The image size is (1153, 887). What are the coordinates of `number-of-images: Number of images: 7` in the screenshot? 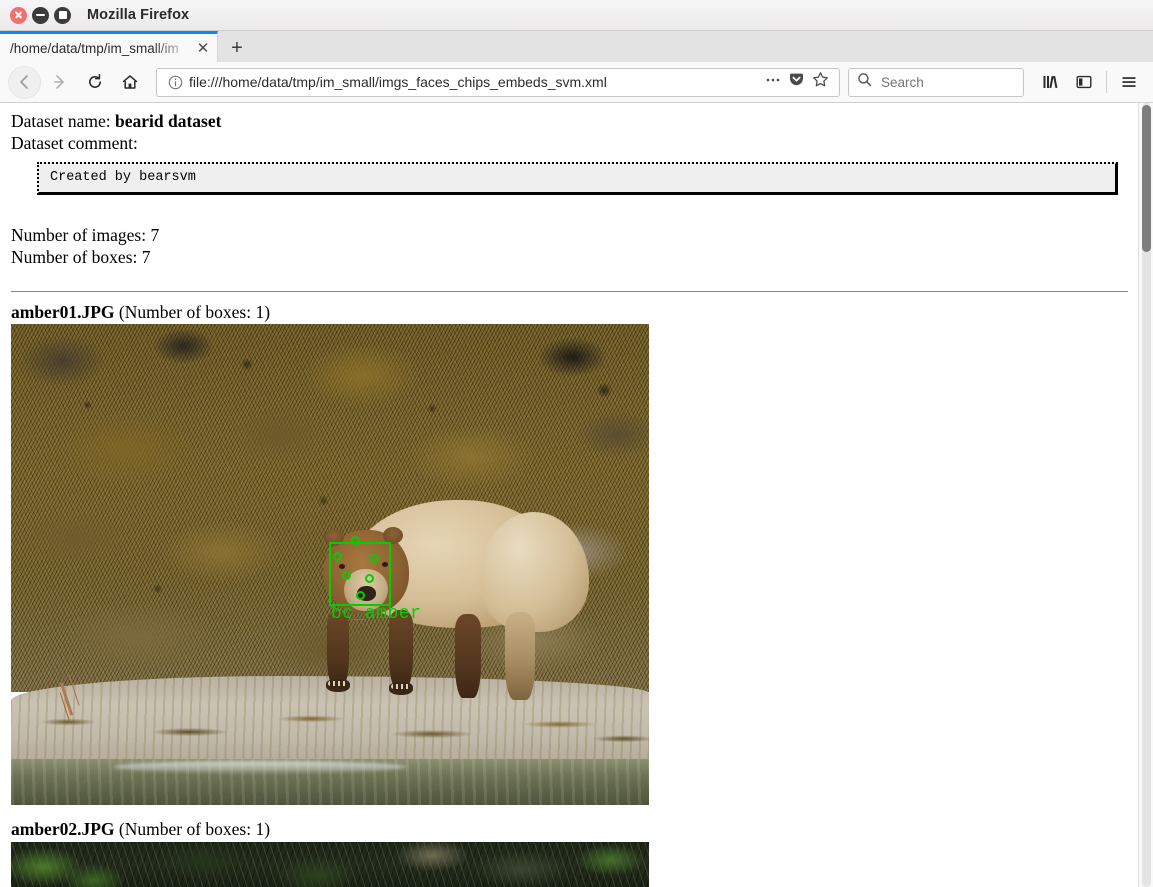 It's located at (85, 235).